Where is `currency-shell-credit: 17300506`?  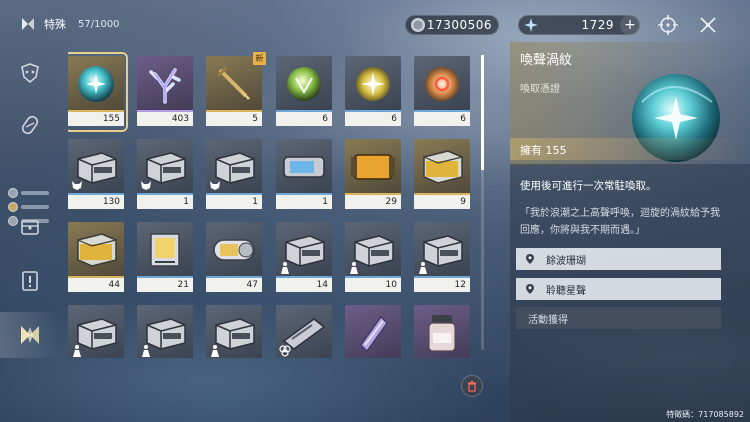
currency-shell-credit: 17300506 is located at coordinates (452, 25).